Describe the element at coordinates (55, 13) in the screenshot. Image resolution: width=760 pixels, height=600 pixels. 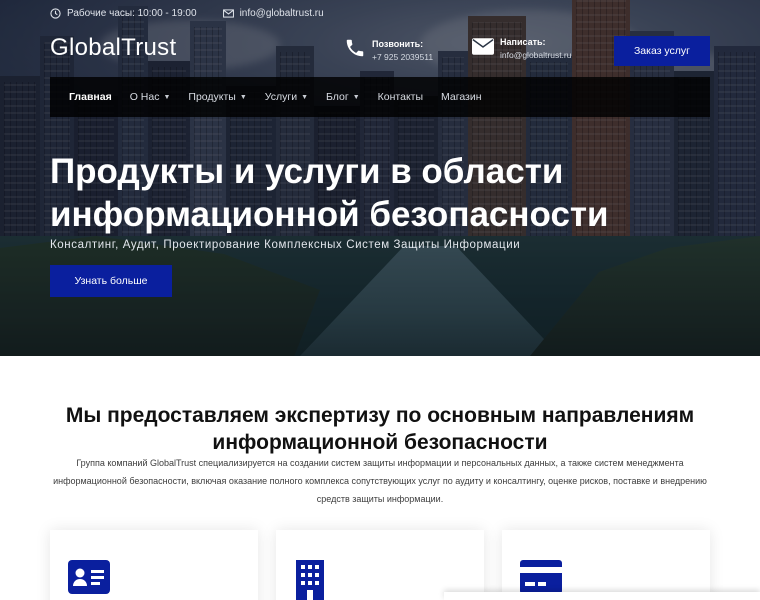
I see `clock-icon` at that location.